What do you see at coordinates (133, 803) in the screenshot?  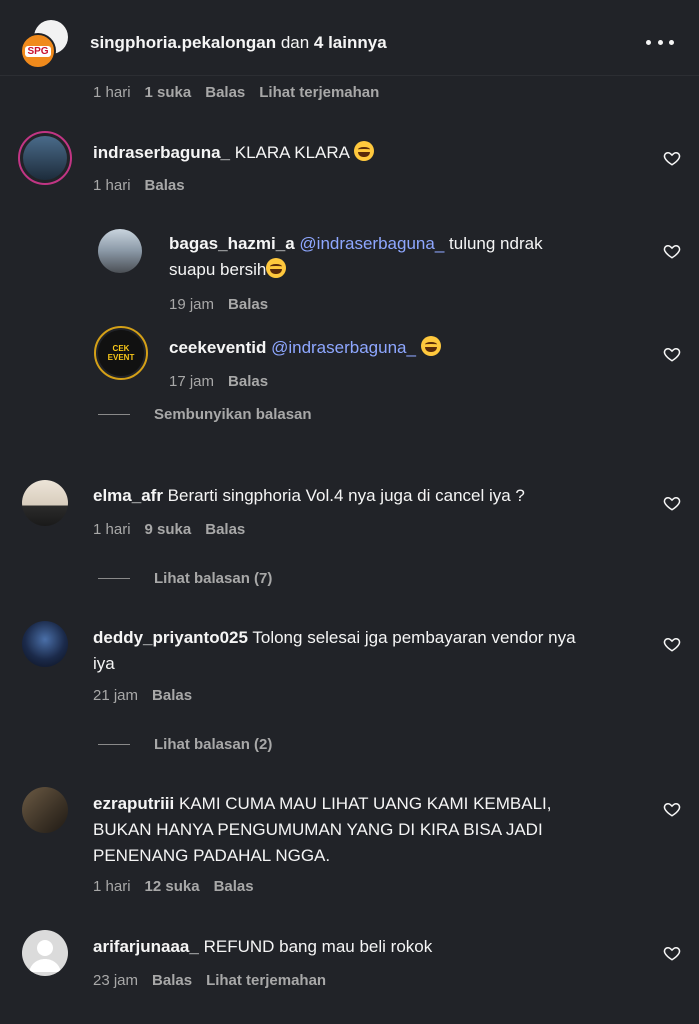 I see `comment-username: ezraputriii` at bounding box center [133, 803].